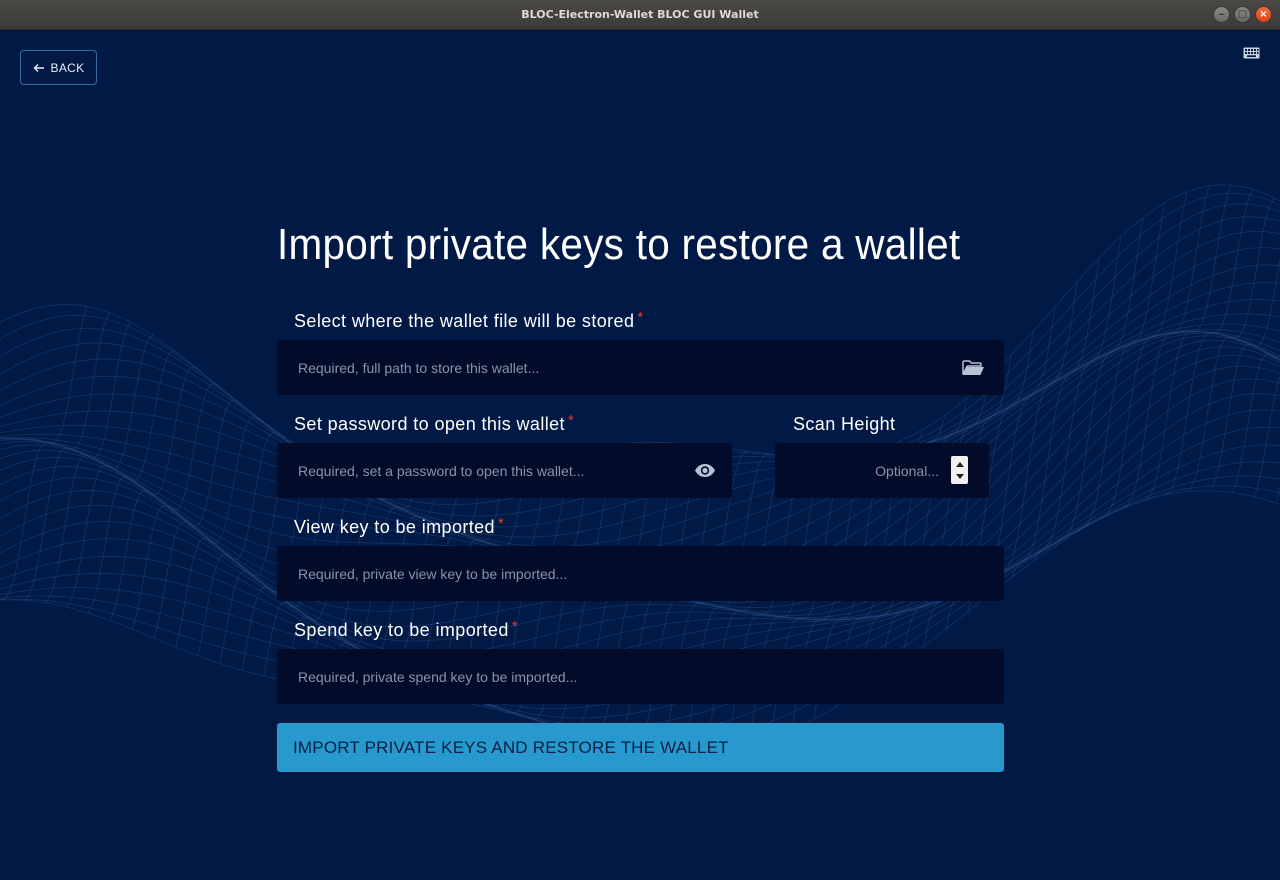  I want to click on minimize-button: –, so click(1221, 14).